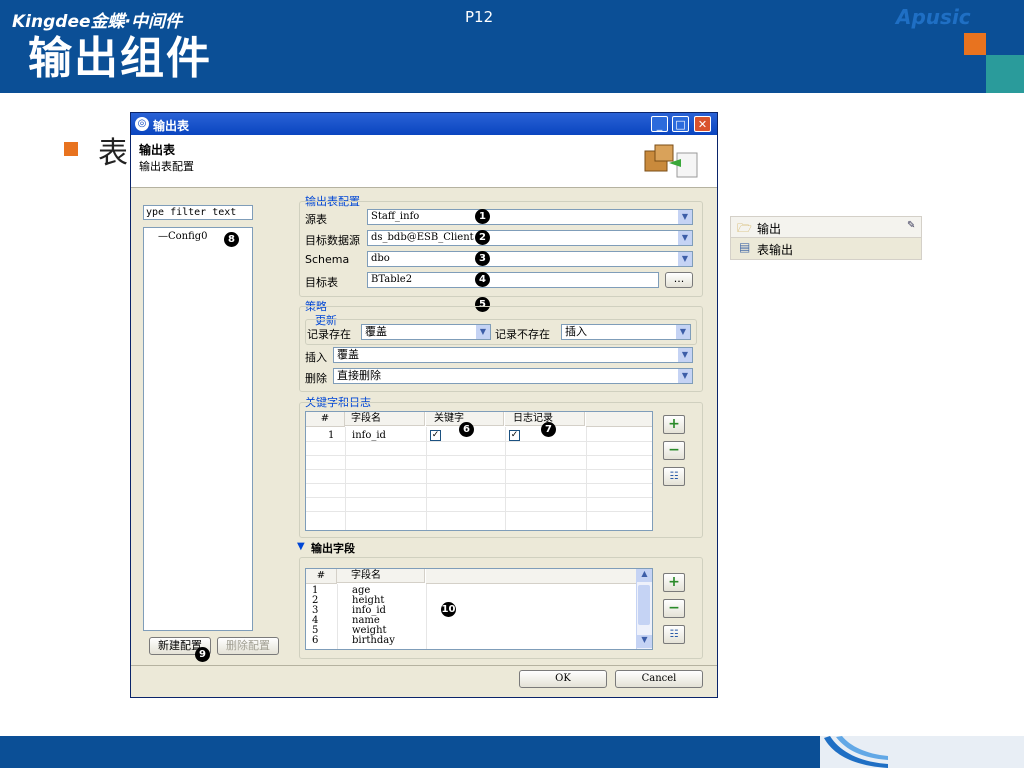 This screenshot has width=1024, height=768. Describe the element at coordinates (482, 279) in the screenshot. I see `badge-4: 4` at that location.